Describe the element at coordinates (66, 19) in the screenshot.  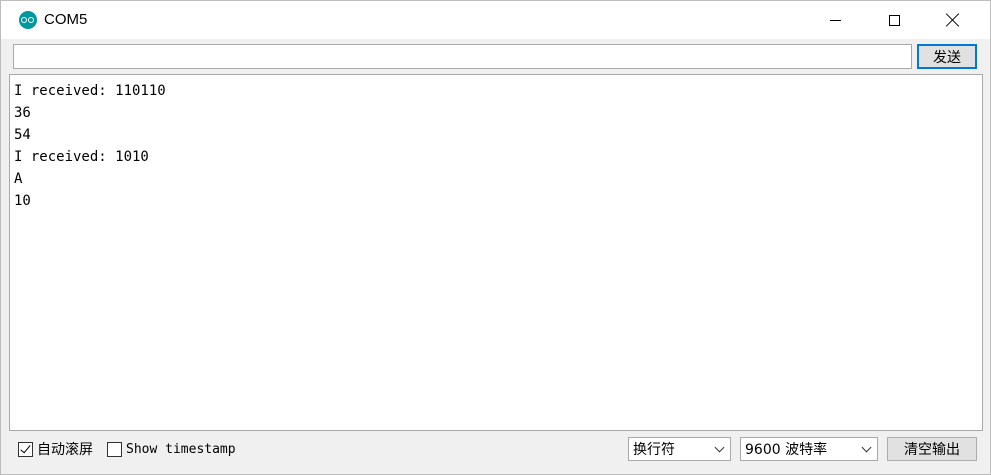
I see `window-title: COM5` at that location.